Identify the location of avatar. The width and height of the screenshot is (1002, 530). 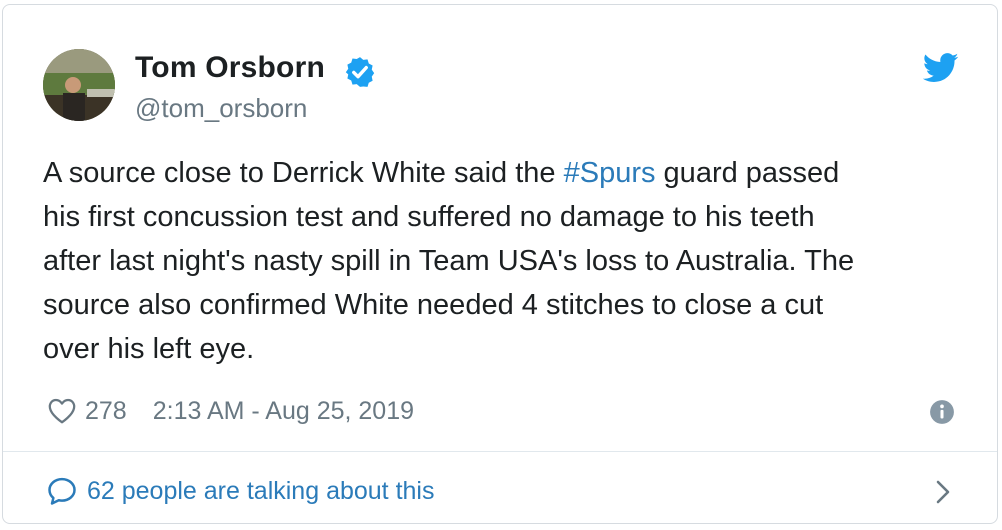
(79, 85).